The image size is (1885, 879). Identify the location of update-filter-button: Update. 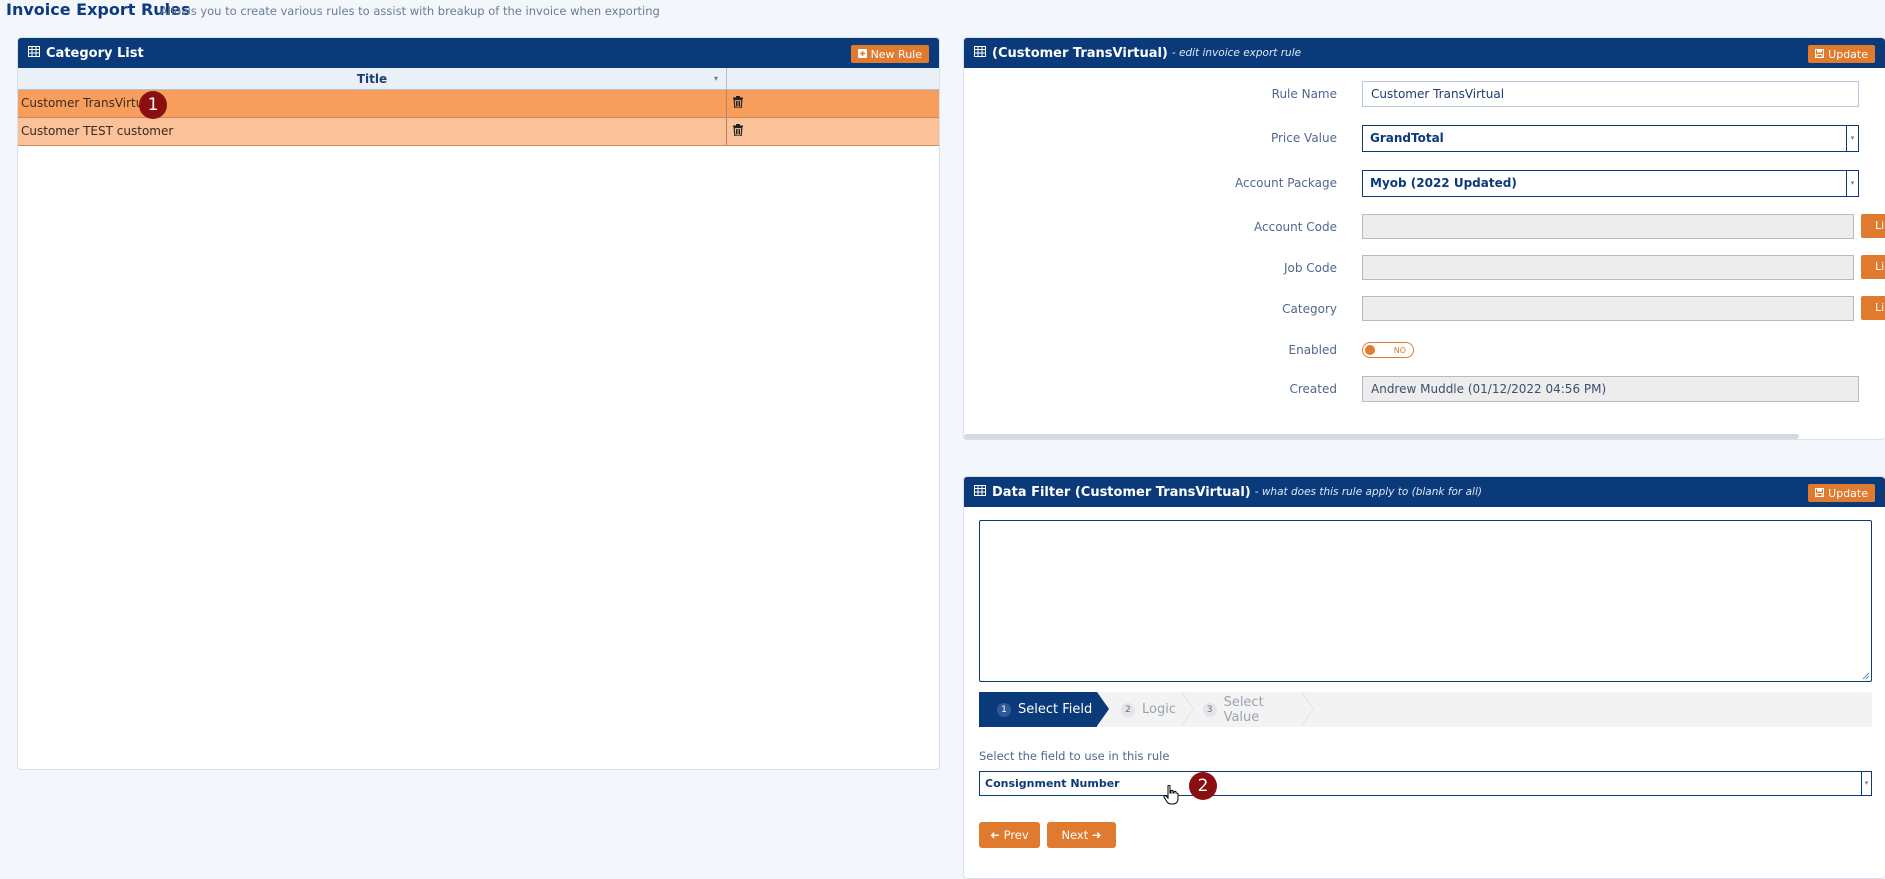
(1841, 493).